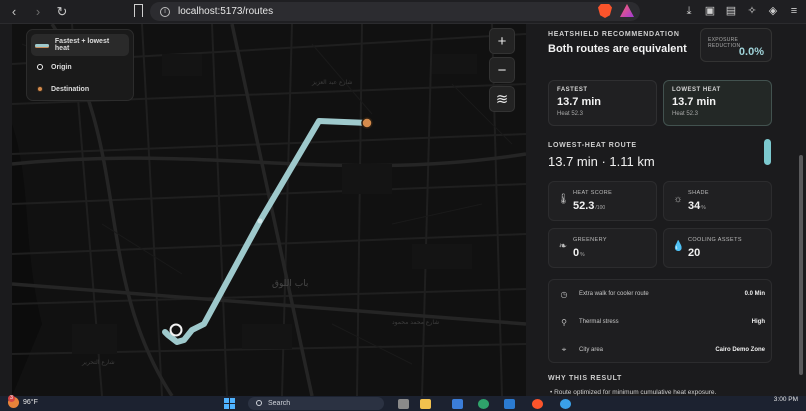 The width and height of the screenshot is (806, 411). Describe the element at coordinates (697, 206) in the screenshot. I see `shade-value-wrap: 34%` at that location.